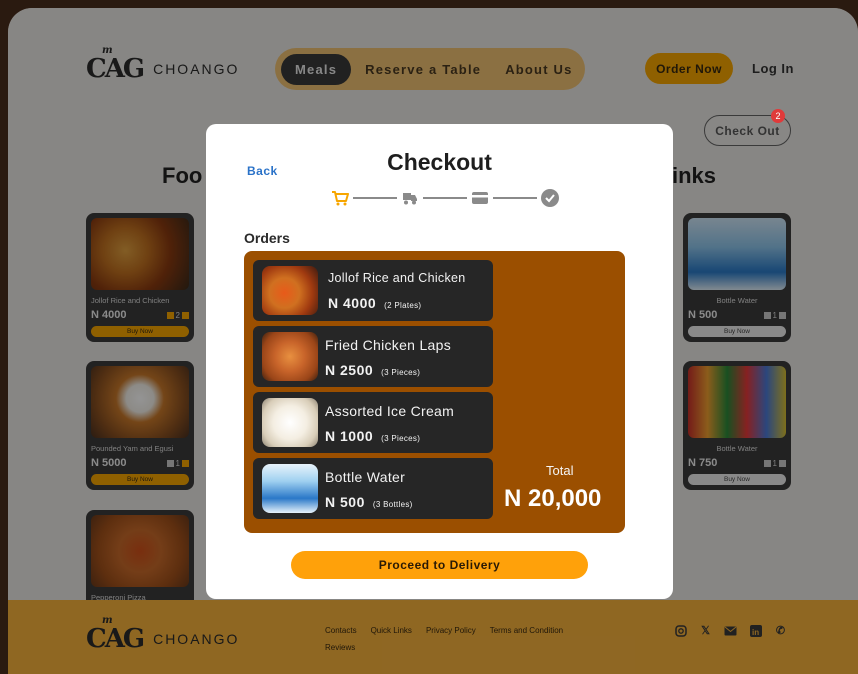  What do you see at coordinates (390, 411) in the screenshot?
I see `order-name: Assorted Ice Cream` at bounding box center [390, 411].